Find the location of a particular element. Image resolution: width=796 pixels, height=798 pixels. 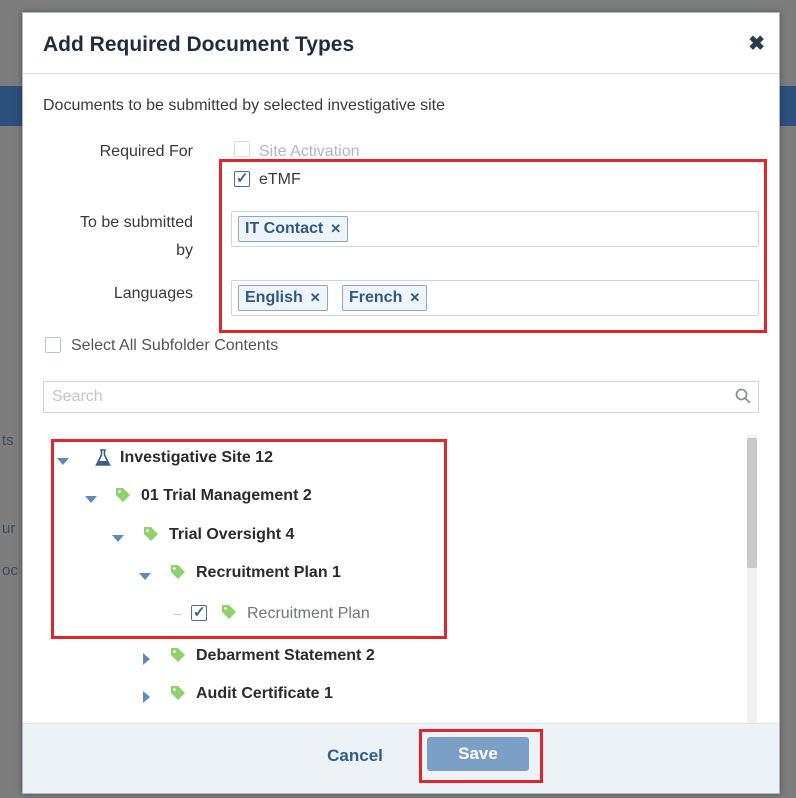

search-icon is located at coordinates (743, 396).